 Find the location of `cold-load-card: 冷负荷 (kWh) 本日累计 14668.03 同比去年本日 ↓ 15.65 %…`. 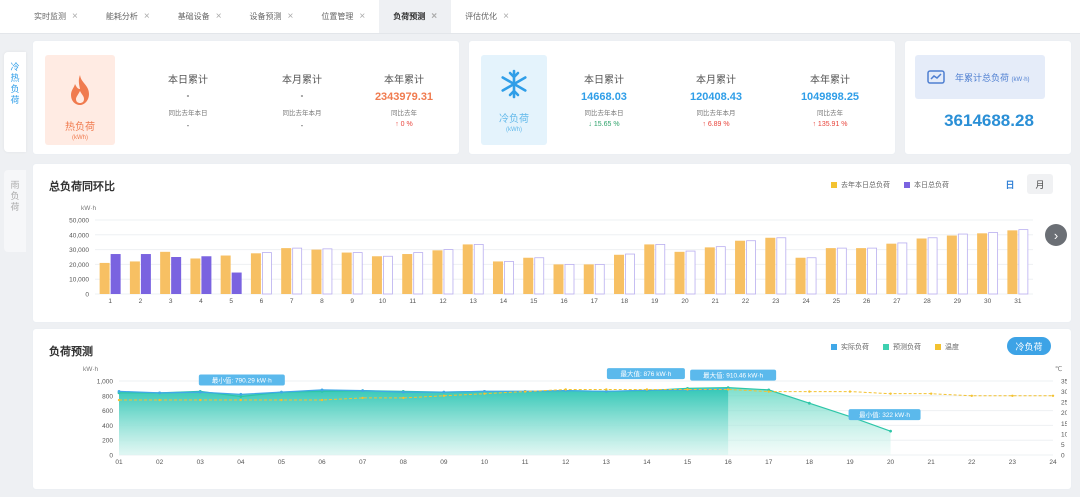

cold-load-card: 冷负荷 (kWh) 本日累计 14668.03 同比去年本日 ↓ 15.65 %… is located at coordinates (682, 97).